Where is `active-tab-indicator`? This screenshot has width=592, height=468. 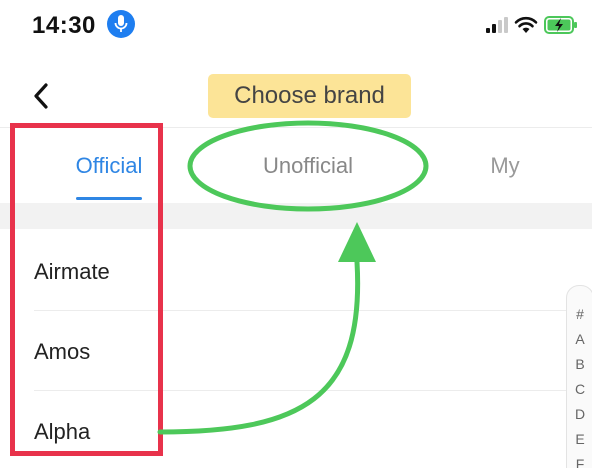 active-tab-indicator is located at coordinates (109, 198).